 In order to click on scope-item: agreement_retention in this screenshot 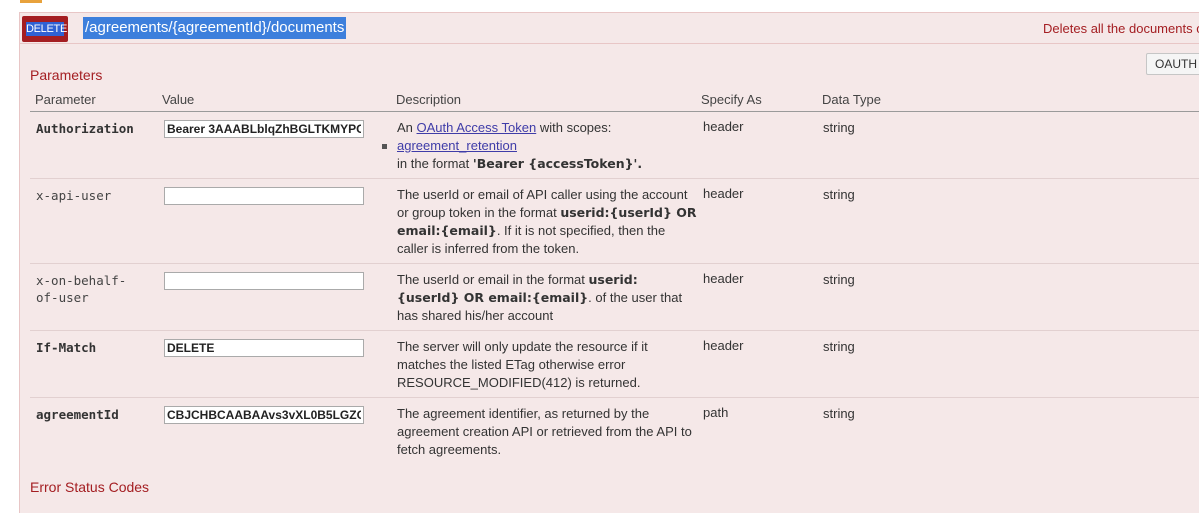, I will do `click(539, 146)`.